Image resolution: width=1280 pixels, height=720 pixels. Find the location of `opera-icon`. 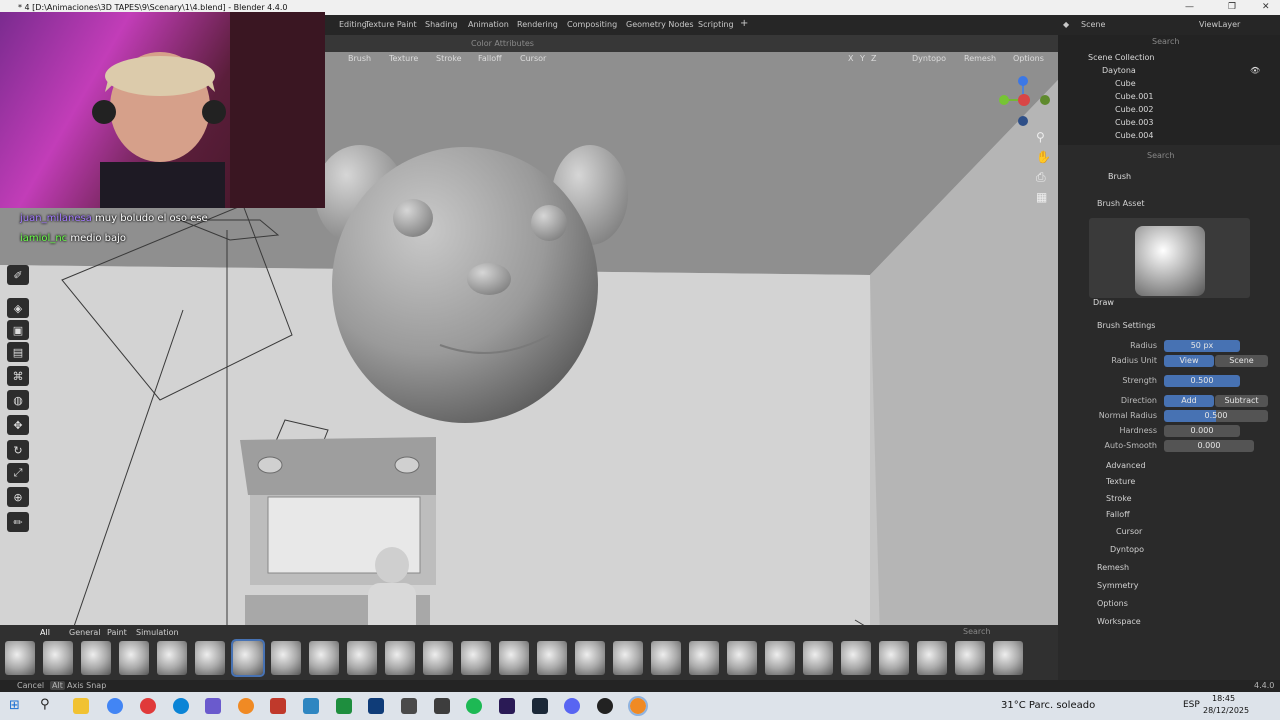

opera-icon is located at coordinates (148, 706).